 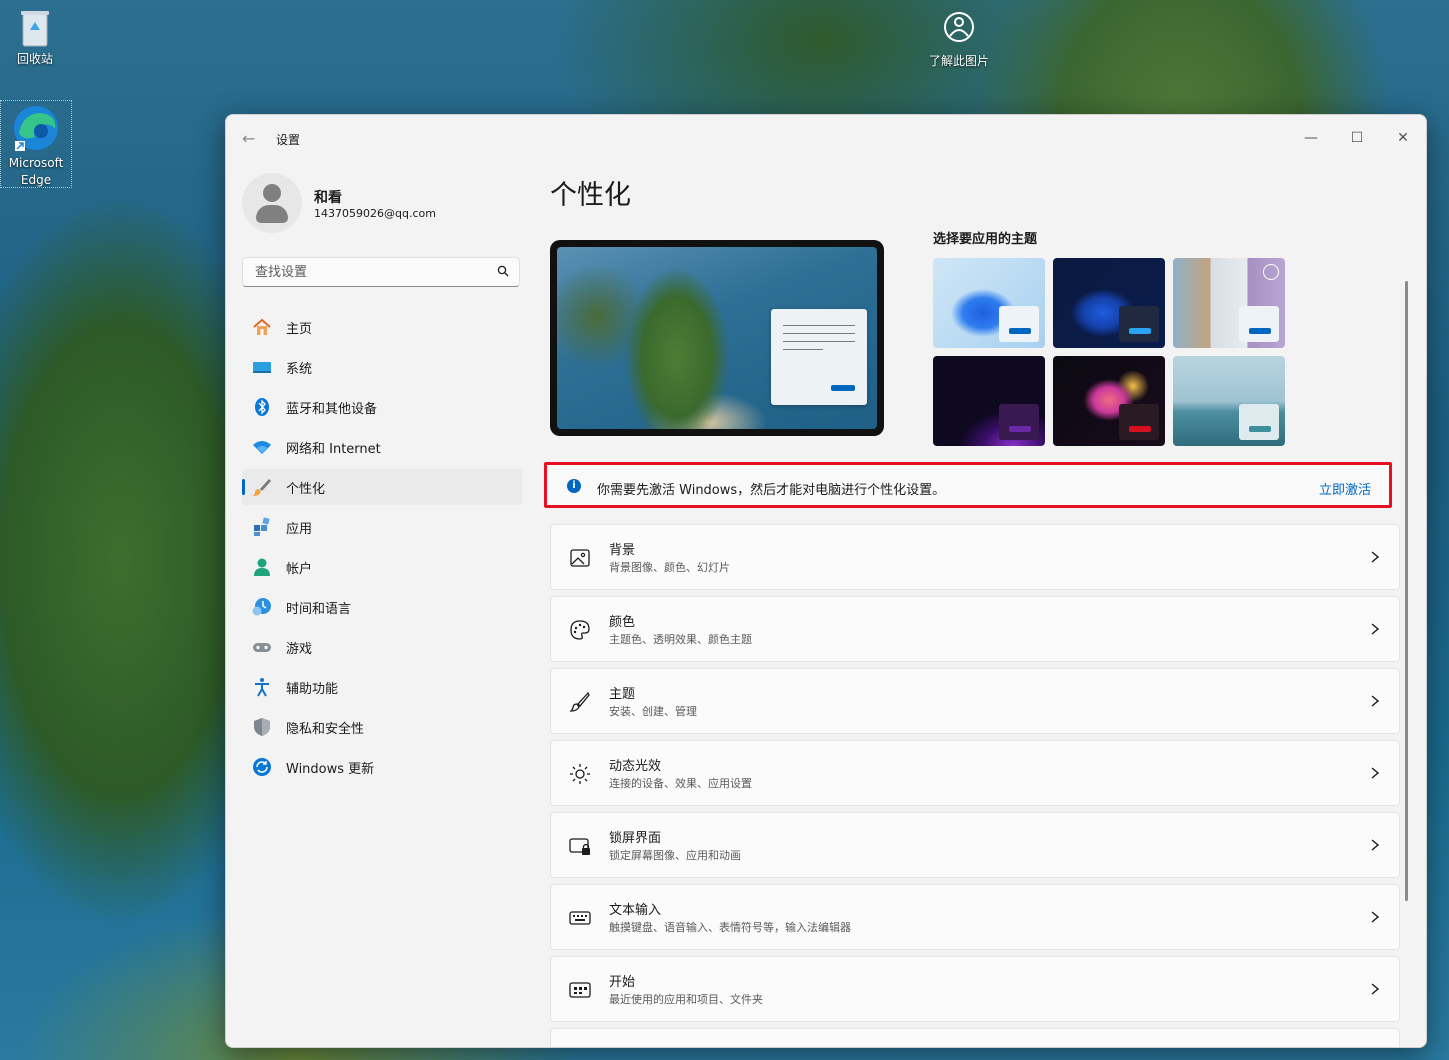 I want to click on edge-icon, so click(x=36, y=128).